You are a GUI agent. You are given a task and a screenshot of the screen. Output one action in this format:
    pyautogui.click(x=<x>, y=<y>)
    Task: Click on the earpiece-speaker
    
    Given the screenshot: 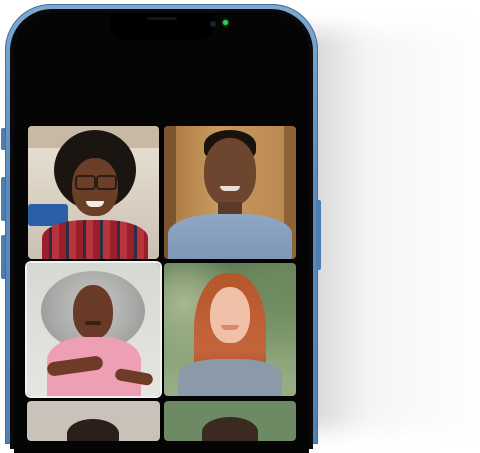 What is the action you would take?
    pyautogui.click(x=162, y=18)
    